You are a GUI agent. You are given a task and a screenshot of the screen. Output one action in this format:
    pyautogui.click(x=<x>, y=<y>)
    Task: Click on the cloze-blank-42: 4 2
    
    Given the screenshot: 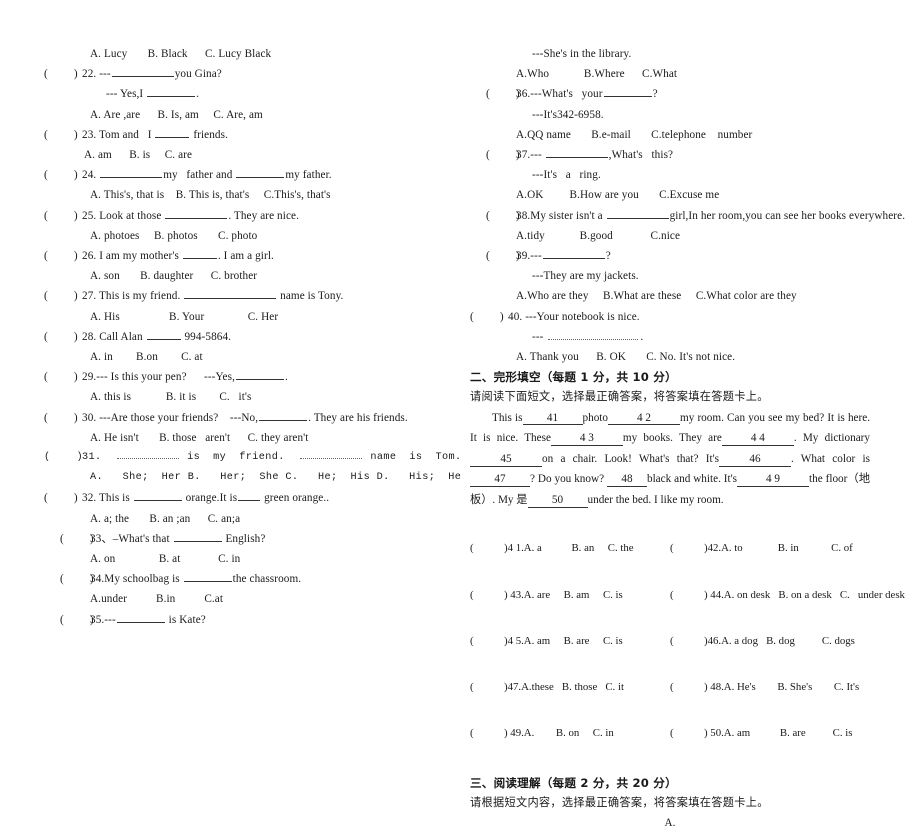 What is the action you would take?
    pyautogui.click(x=644, y=419)
    